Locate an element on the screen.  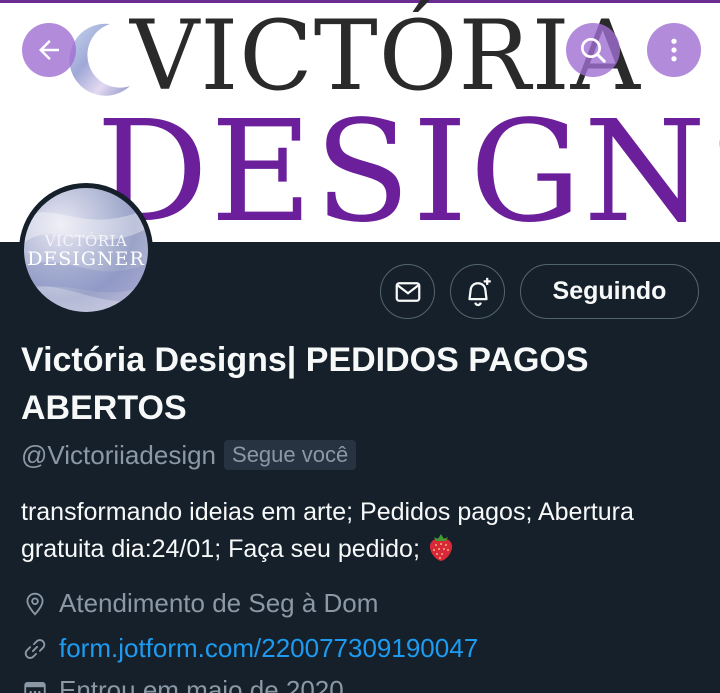
back-button is located at coordinates (49, 50).